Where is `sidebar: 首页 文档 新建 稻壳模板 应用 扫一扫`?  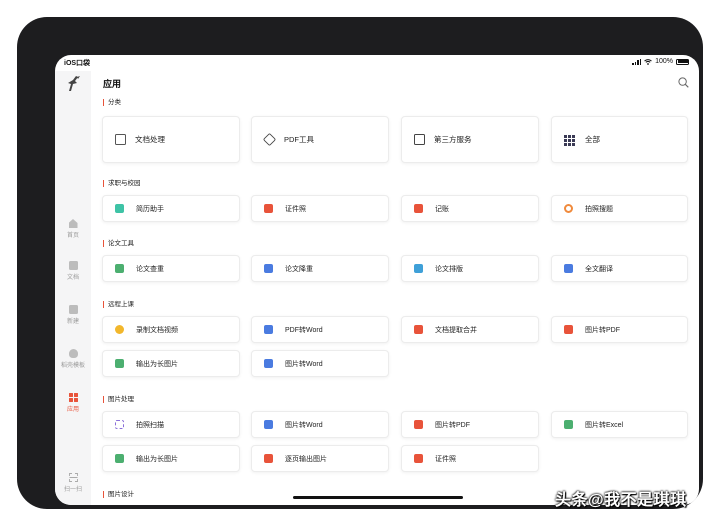
sidebar: 首页 文档 新建 稻壳模板 应用 扫一扫 is located at coordinates (73, 288).